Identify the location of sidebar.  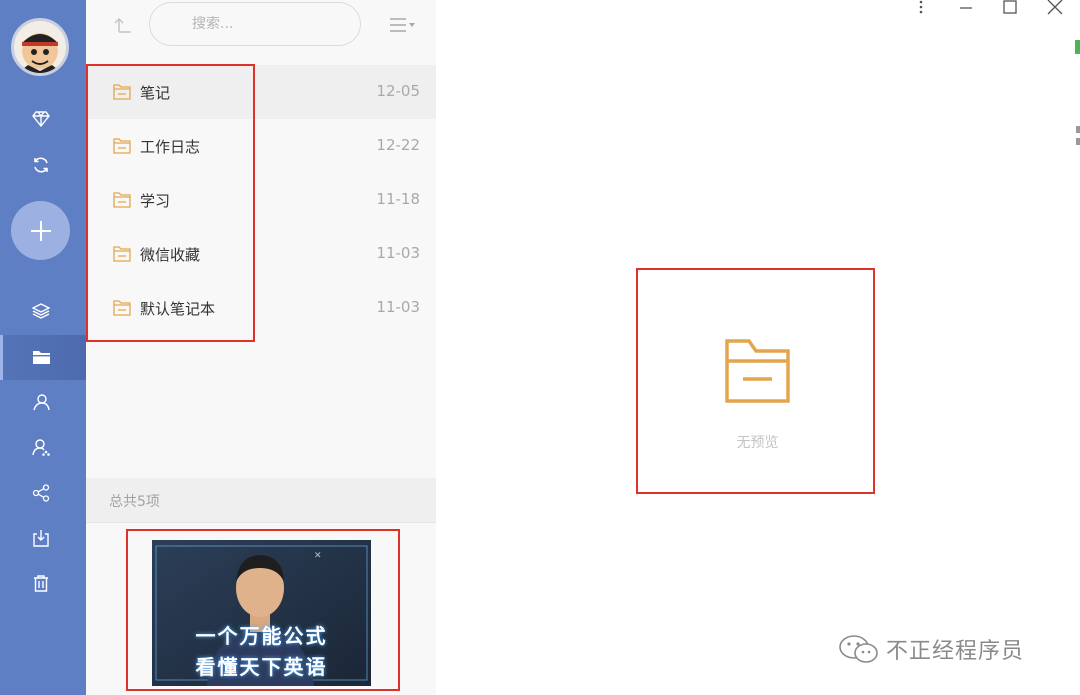
(43, 347).